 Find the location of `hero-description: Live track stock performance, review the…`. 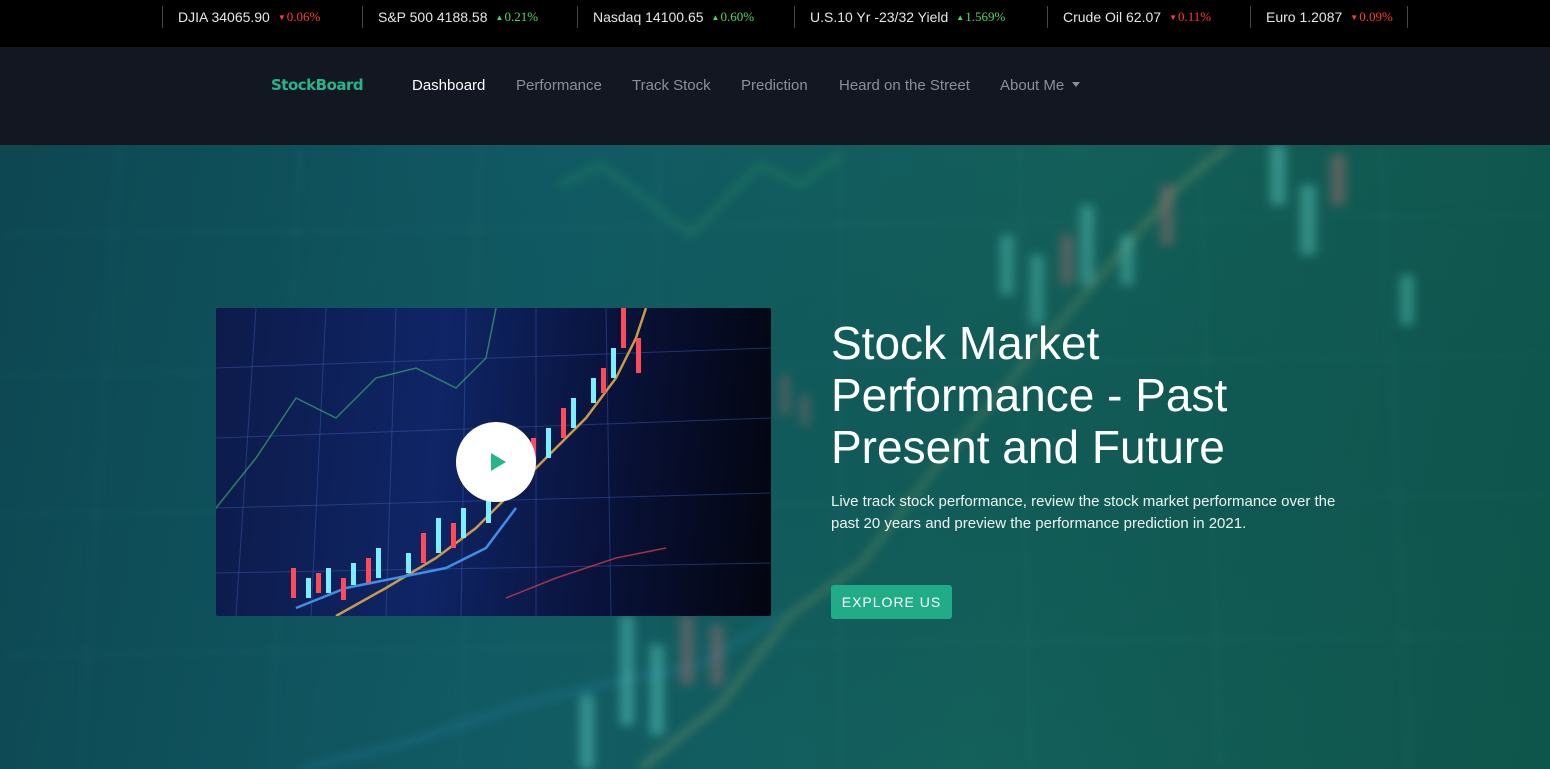

hero-description: Live track stock performance, review the… is located at coordinates (1083, 512).